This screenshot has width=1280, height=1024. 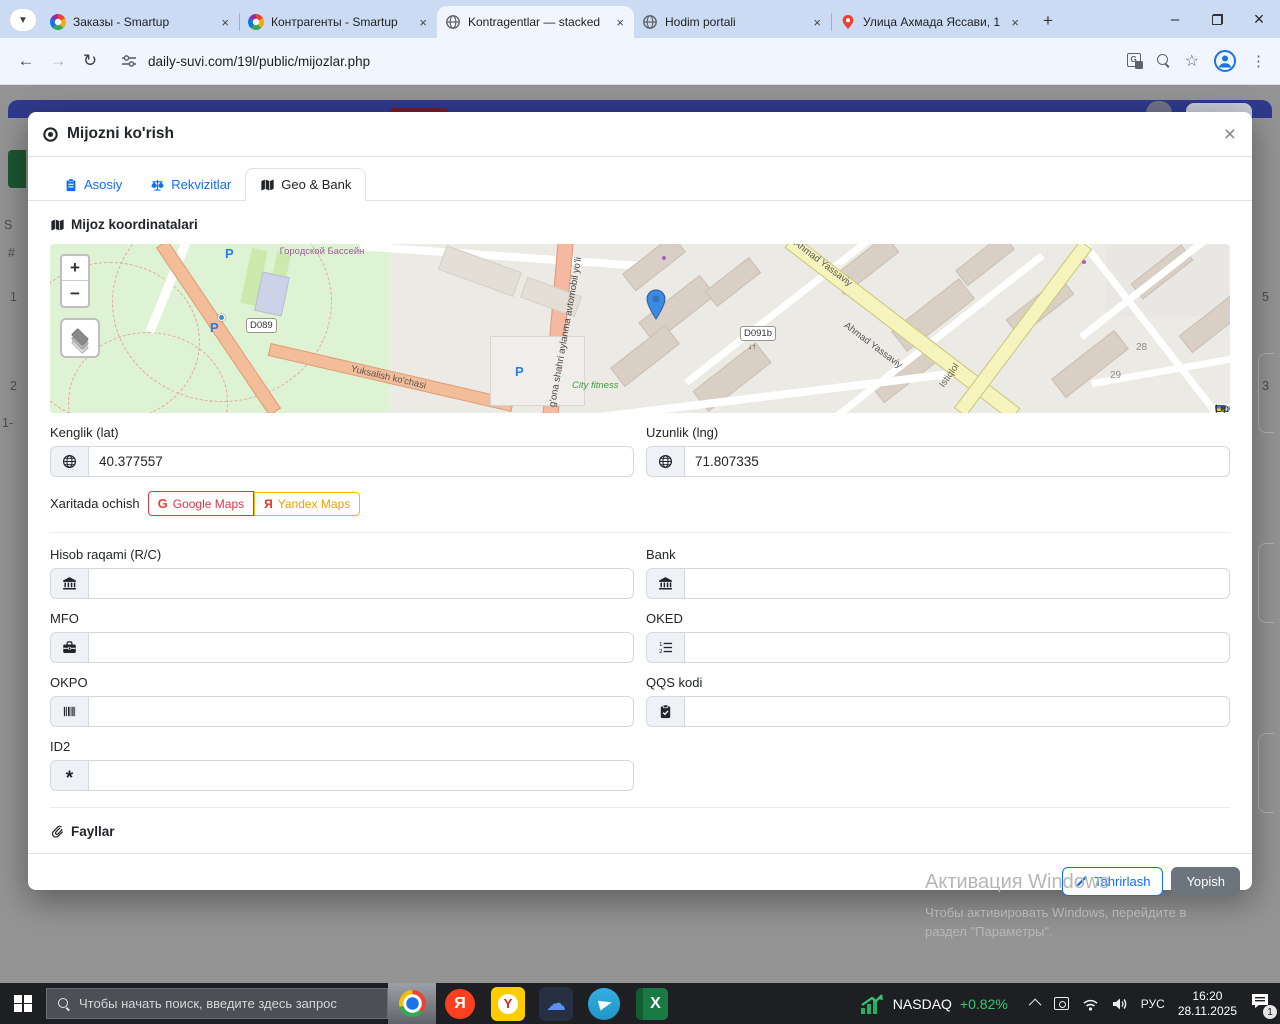 I want to click on browser-tab-3-active: Kontragentlar — stacked ×, so click(x=535, y=22).